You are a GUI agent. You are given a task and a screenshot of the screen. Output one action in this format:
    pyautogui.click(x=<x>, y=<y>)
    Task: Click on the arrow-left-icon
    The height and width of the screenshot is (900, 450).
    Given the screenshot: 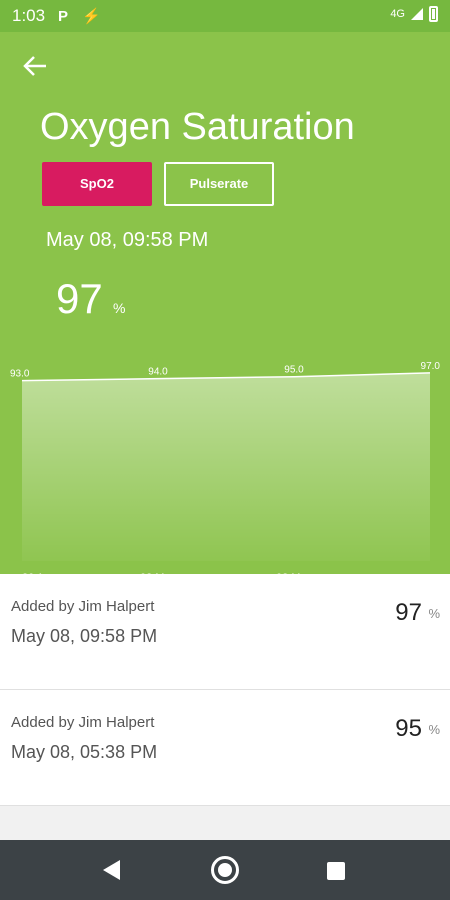 What is the action you would take?
    pyautogui.click(x=34, y=66)
    